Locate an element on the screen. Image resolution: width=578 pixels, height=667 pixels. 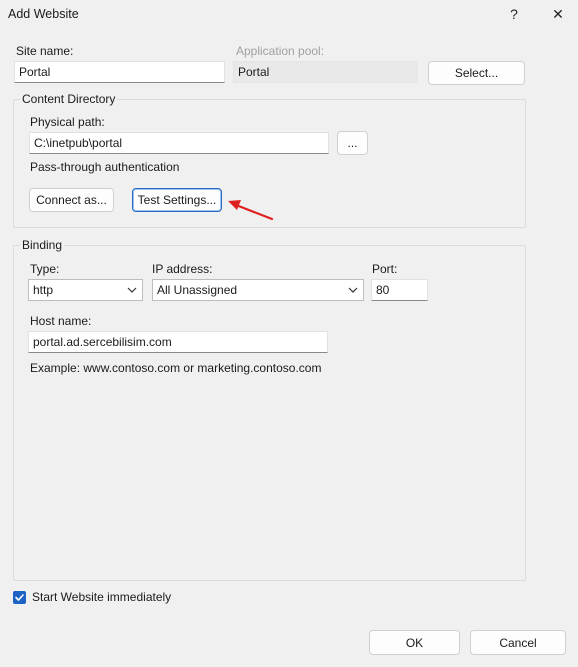
passthrough-auth-label: Pass-through authentication is located at coordinates (105, 167).